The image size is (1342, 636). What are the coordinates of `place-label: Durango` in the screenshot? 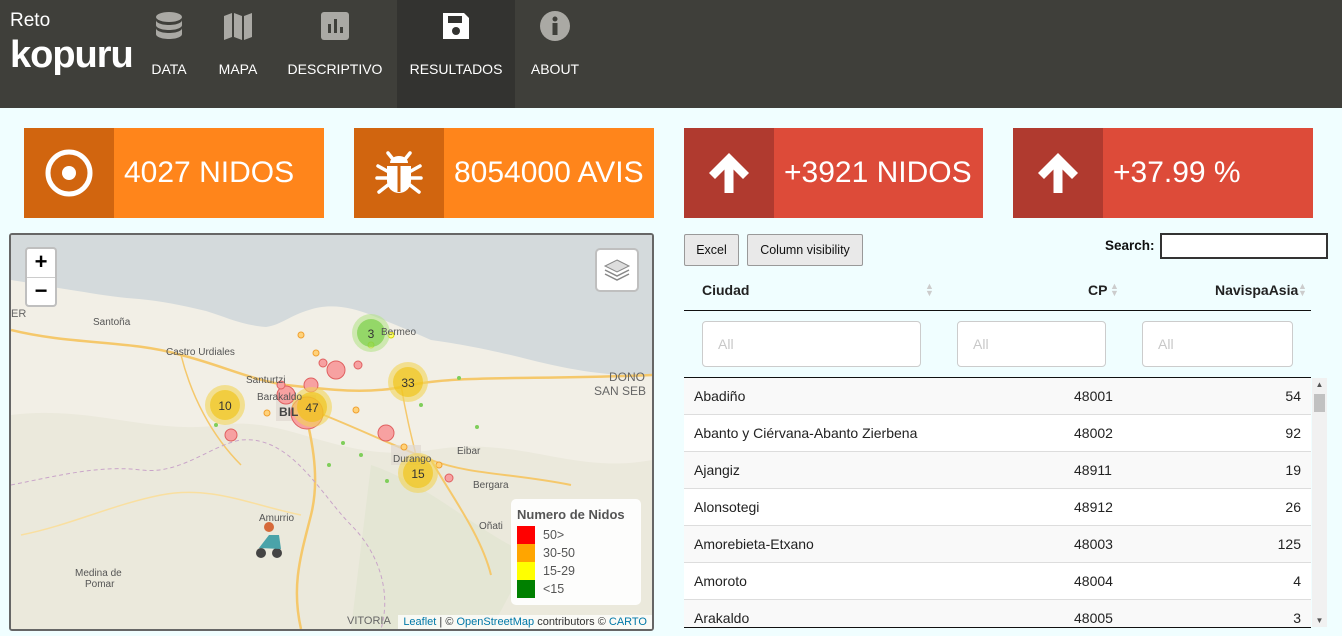 It's located at (412, 459).